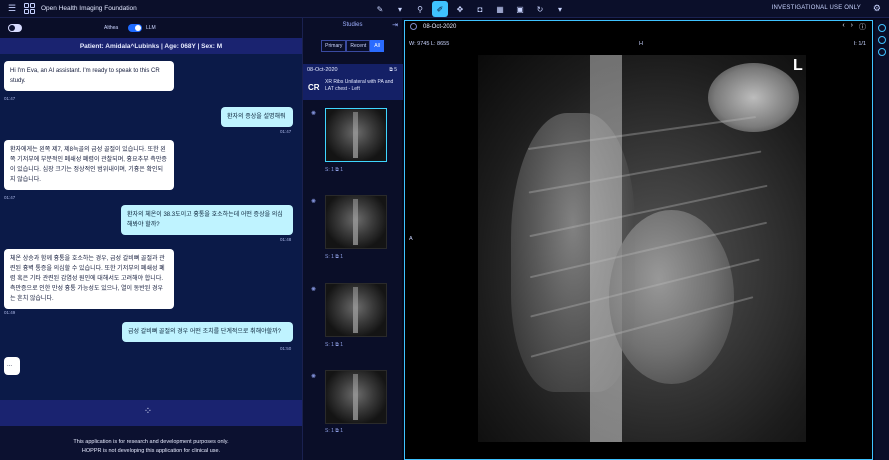 This screenshot has height=460, width=889. Describe the element at coordinates (314, 87) in the screenshot. I see `modality-label: CR` at that location.